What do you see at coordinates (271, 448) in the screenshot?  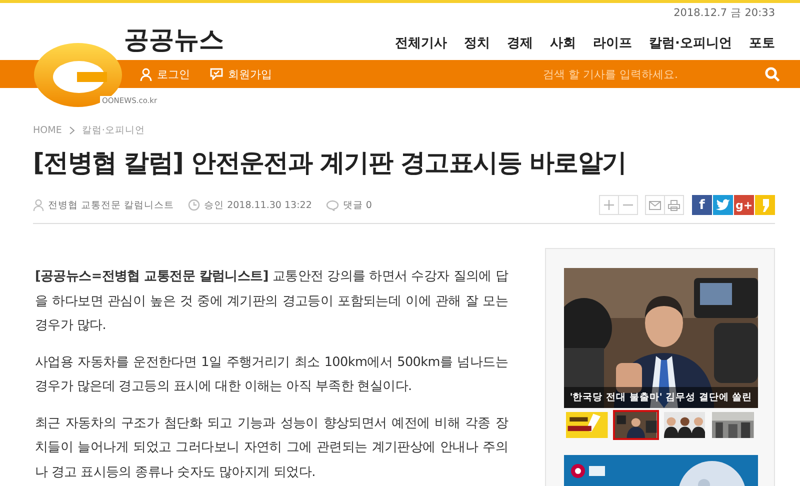 I see `article-paragraph: 최근 자동차의 구조가 첨단화 되고 기능과 성능이 향상되면서 예전에 비해 각종 장치들이 늘어나게 되었고 그러다보니 자연히 그에 관련되는 계기판상에 안내나 주의나 경고 표시등의 종류나 숫자도 많아지게 되었다.` at bounding box center [271, 448].